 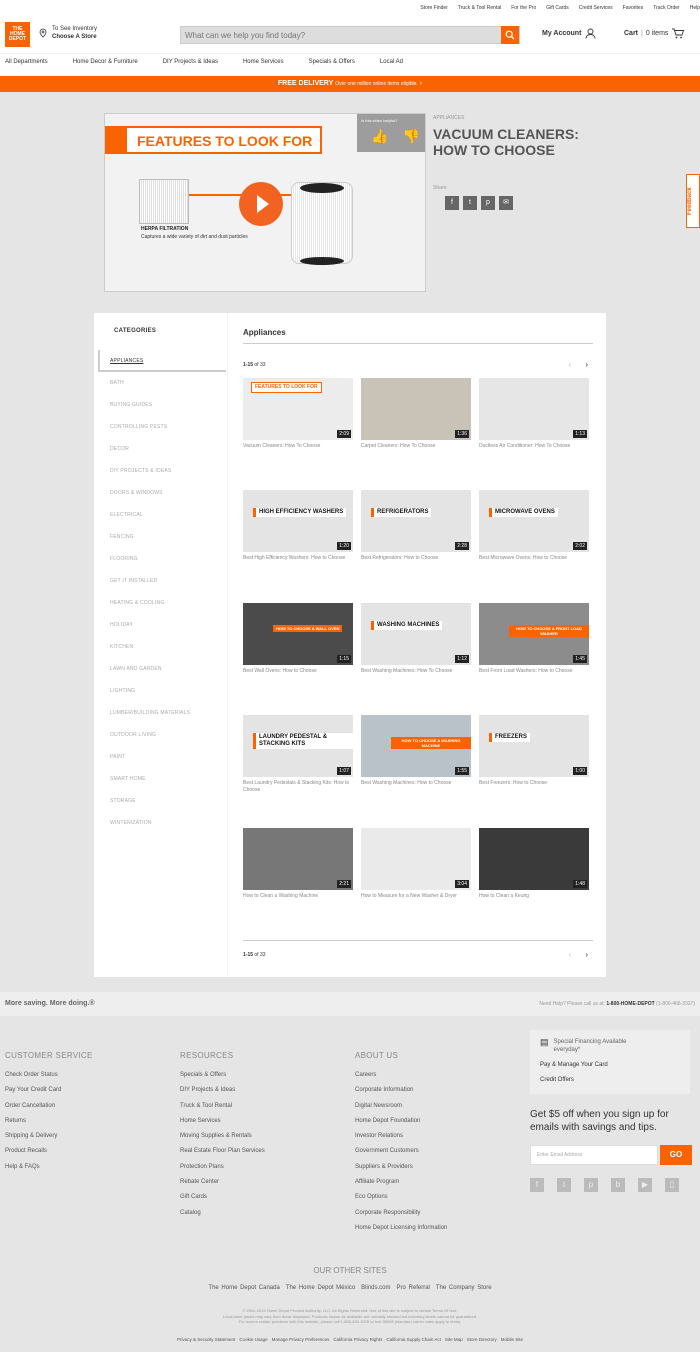 What do you see at coordinates (610, 1065) in the screenshot?
I see `pay-card-link: Pay & Manage Your Card` at bounding box center [610, 1065].